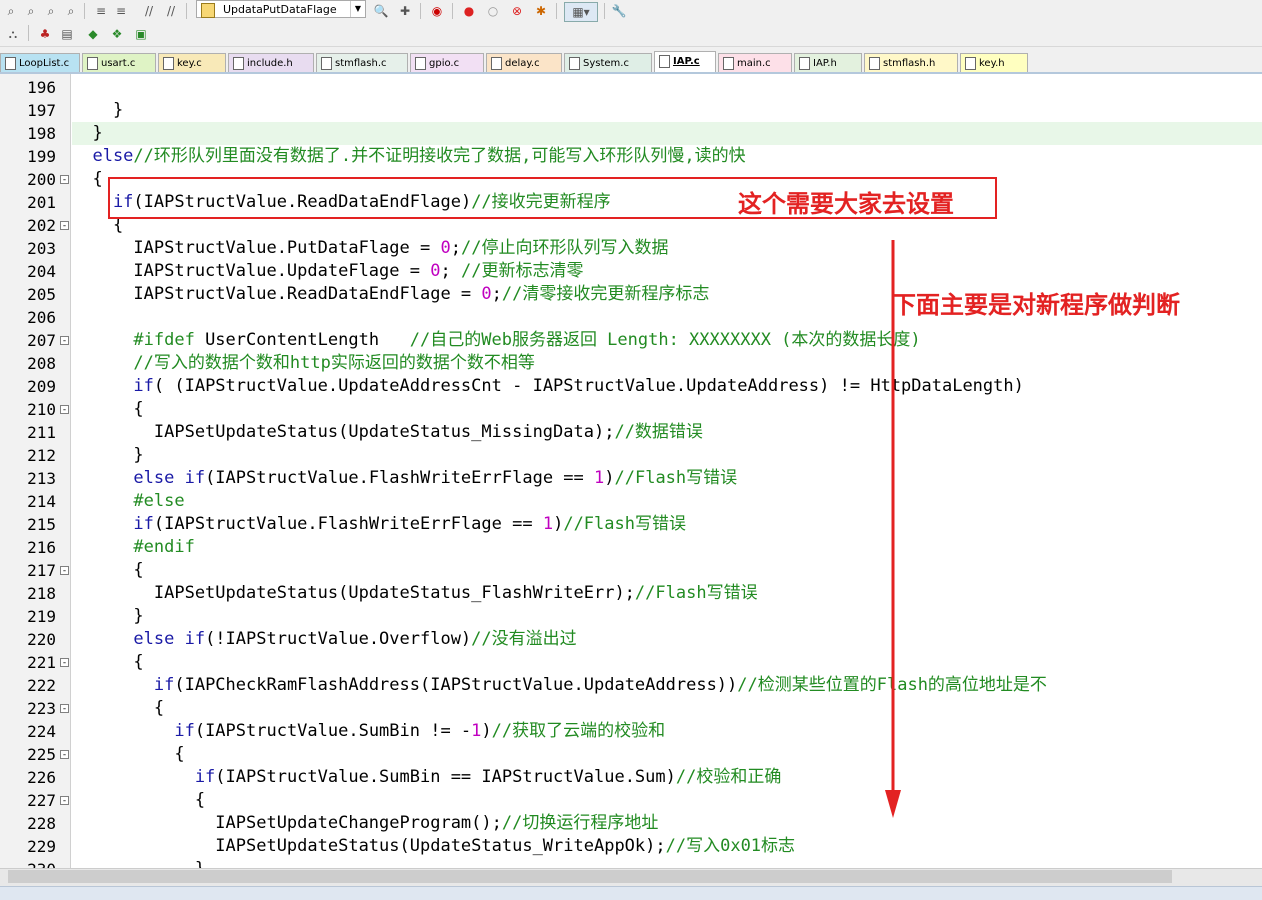 The width and height of the screenshot is (1262, 900). I want to click on code-token: //自己的Web服务器返回 Length: XXXXXXXX (本次的数据长度), so click(665, 340).